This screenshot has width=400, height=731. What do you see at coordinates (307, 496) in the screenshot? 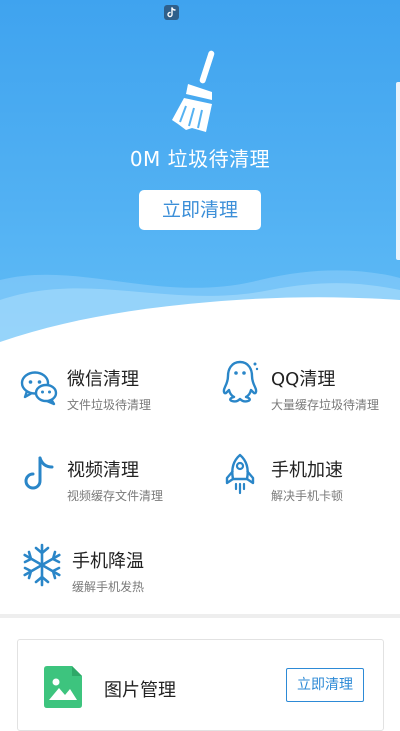
I see `phone-speedup-subtitle: 解决手机卡顿` at bounding box center [307, 496].